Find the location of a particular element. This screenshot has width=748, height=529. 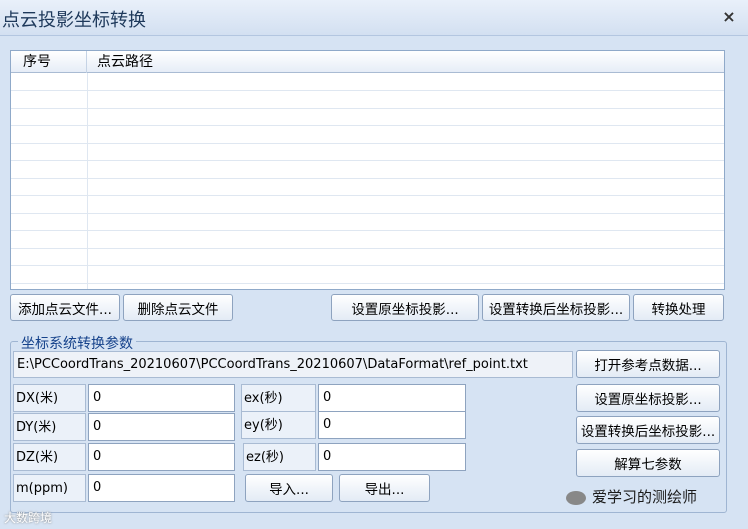

column-header-index: 序号 is located at coordinates (49, 62).